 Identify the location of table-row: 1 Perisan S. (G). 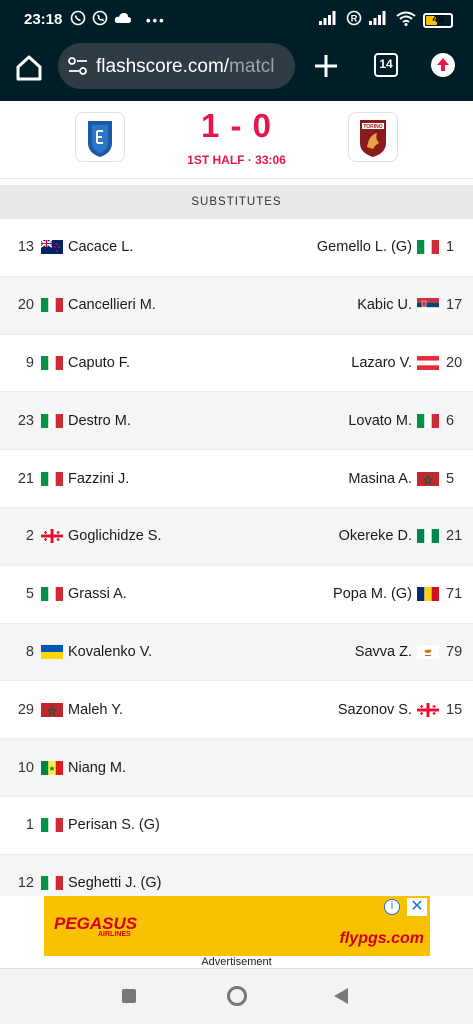
(236, 826).